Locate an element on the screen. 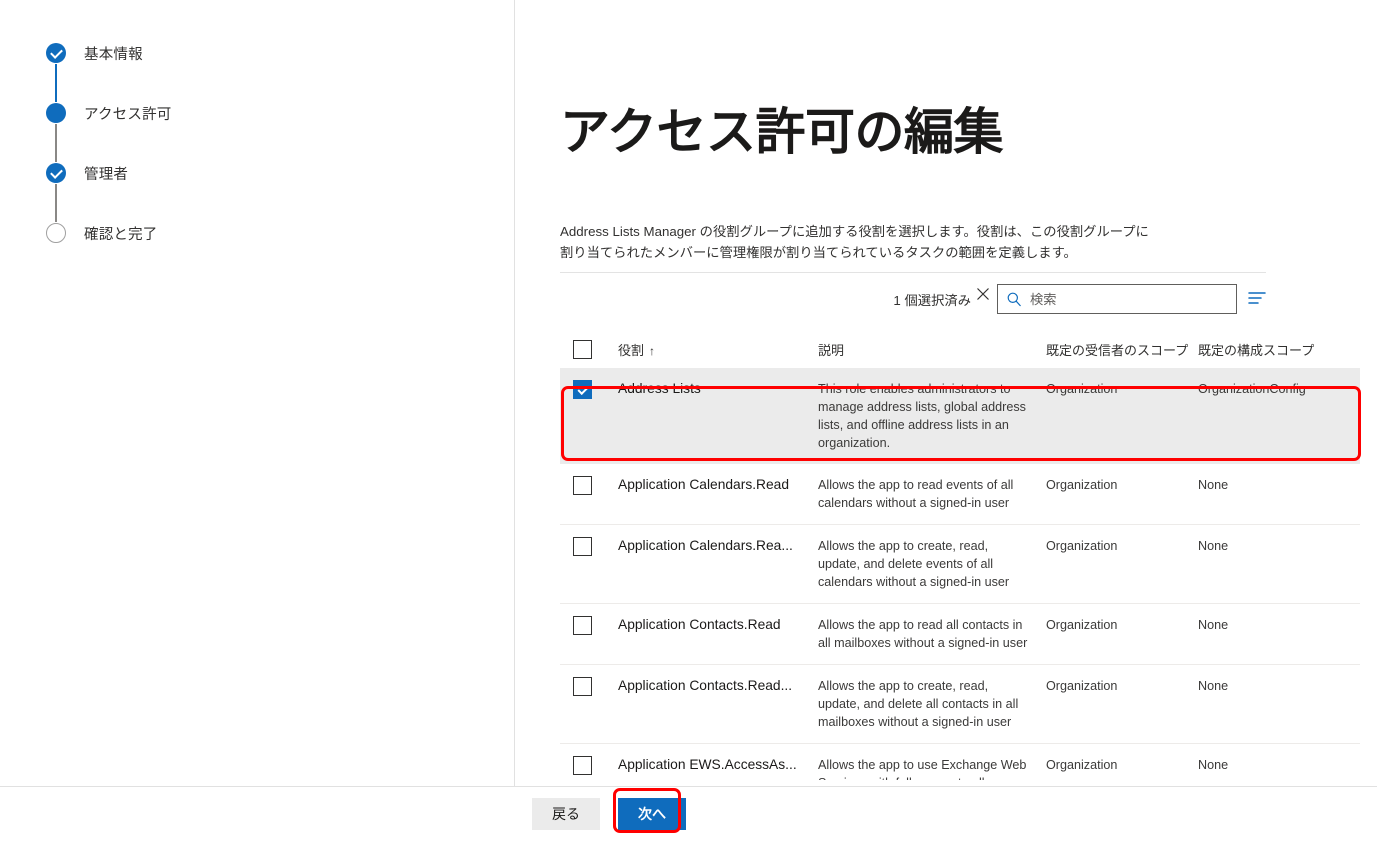  cell-role: Application Calendars.Read is located at coordinates (704, 484).